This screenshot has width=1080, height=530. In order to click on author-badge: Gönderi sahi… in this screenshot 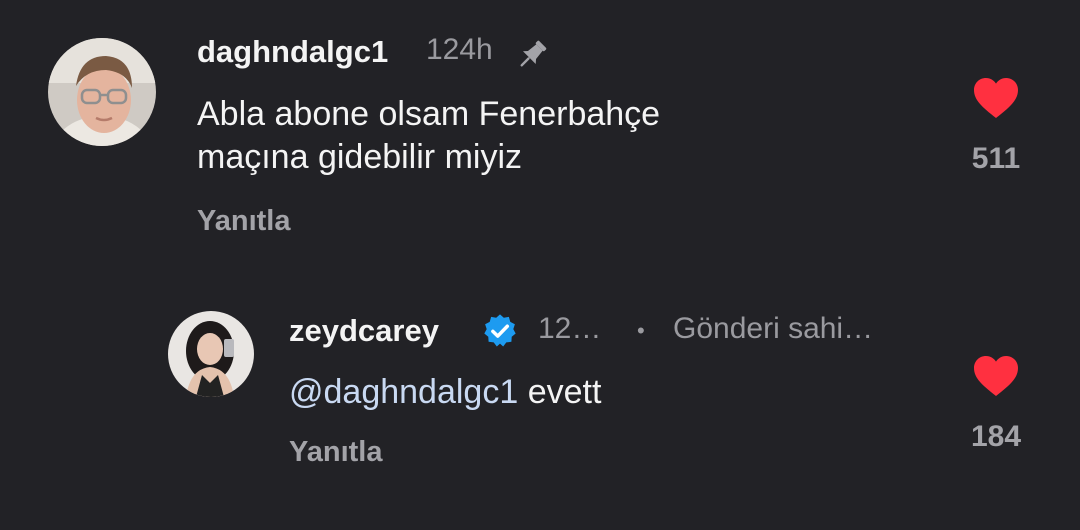, I will do `click(773, 328)`.